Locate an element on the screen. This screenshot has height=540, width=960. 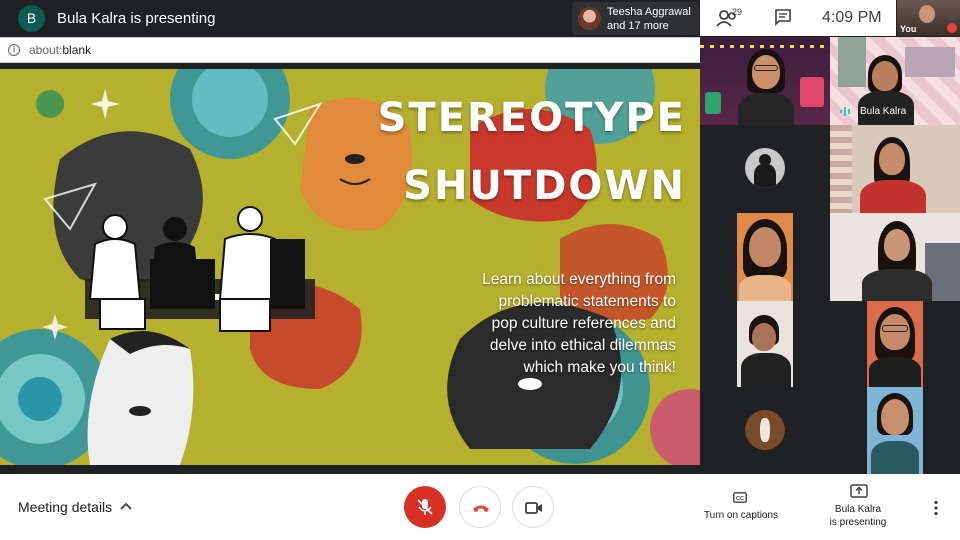
self-video is located at coordinates (927, 14).